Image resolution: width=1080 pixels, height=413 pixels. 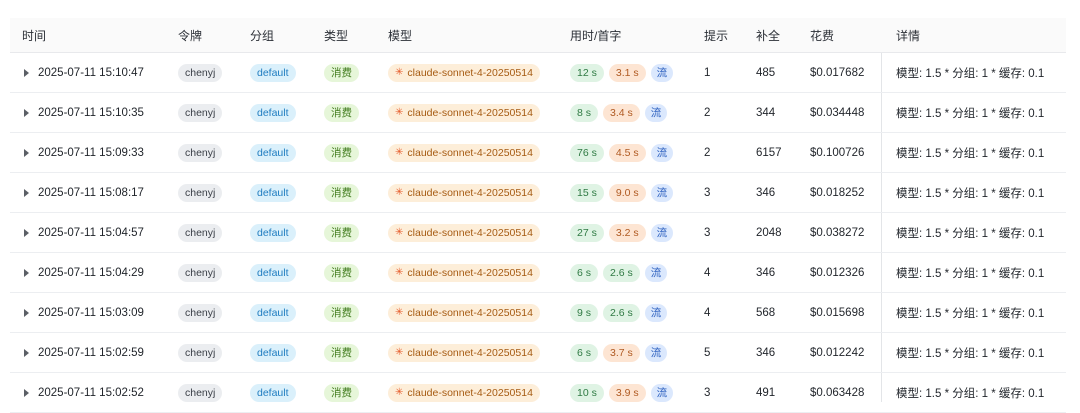 What do you see at coordinates (707, 72) in the screenshot?
I see `prompt-tokens: 1` at bounding box center [707, 72].